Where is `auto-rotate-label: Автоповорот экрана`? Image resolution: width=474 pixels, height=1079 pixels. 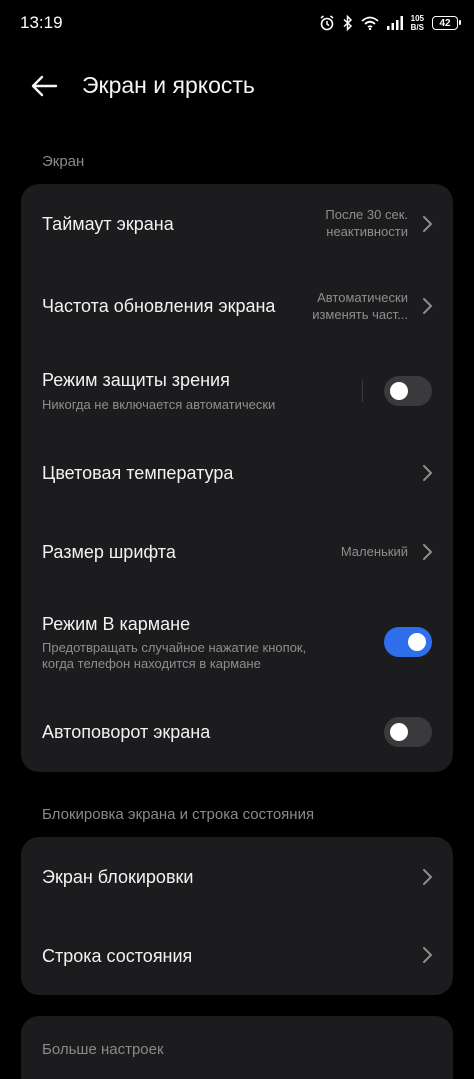
auto-rotate-label: Автоповорот экрана is located at coordinates (126, 732).